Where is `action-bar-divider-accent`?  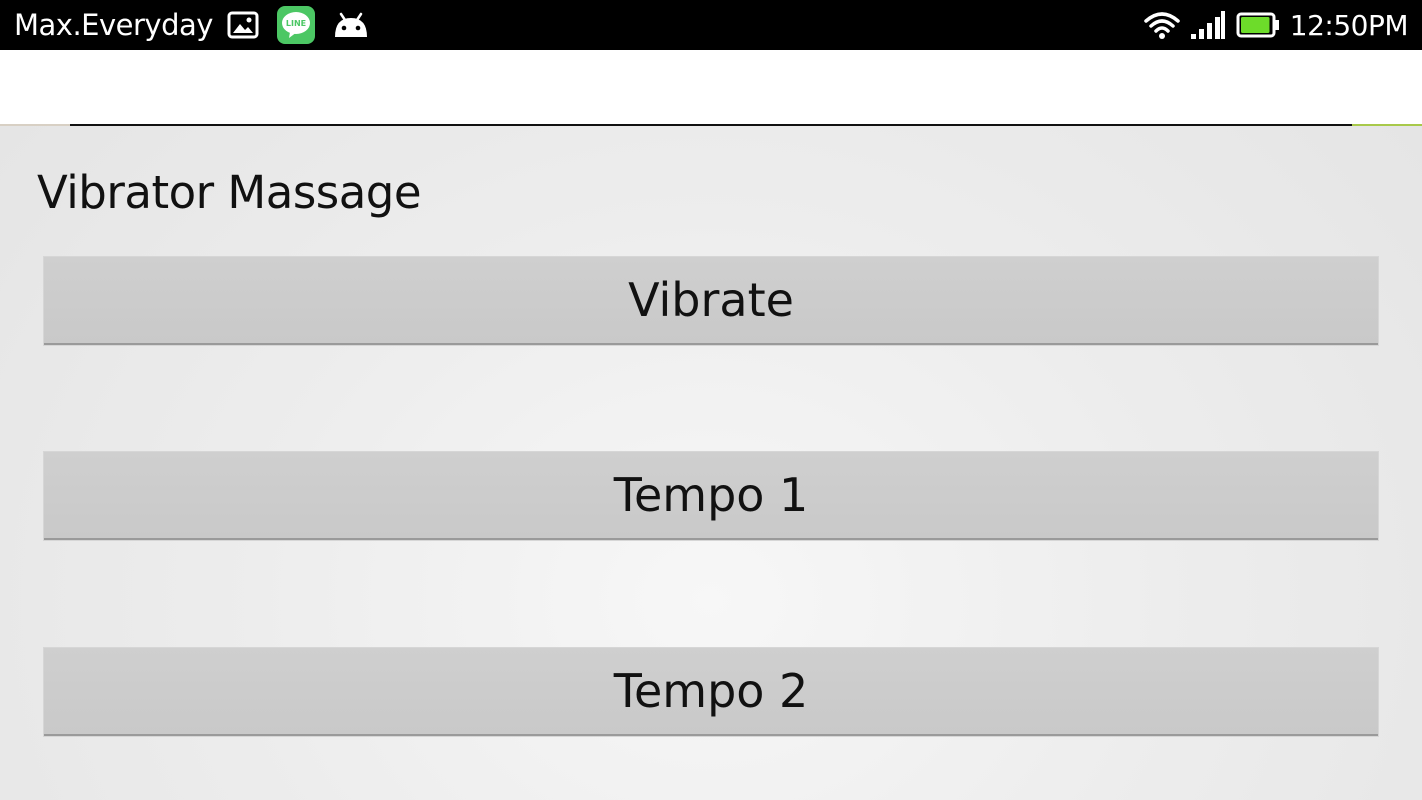
action-bar-divider-accent is located at coordinates (1387, 125).